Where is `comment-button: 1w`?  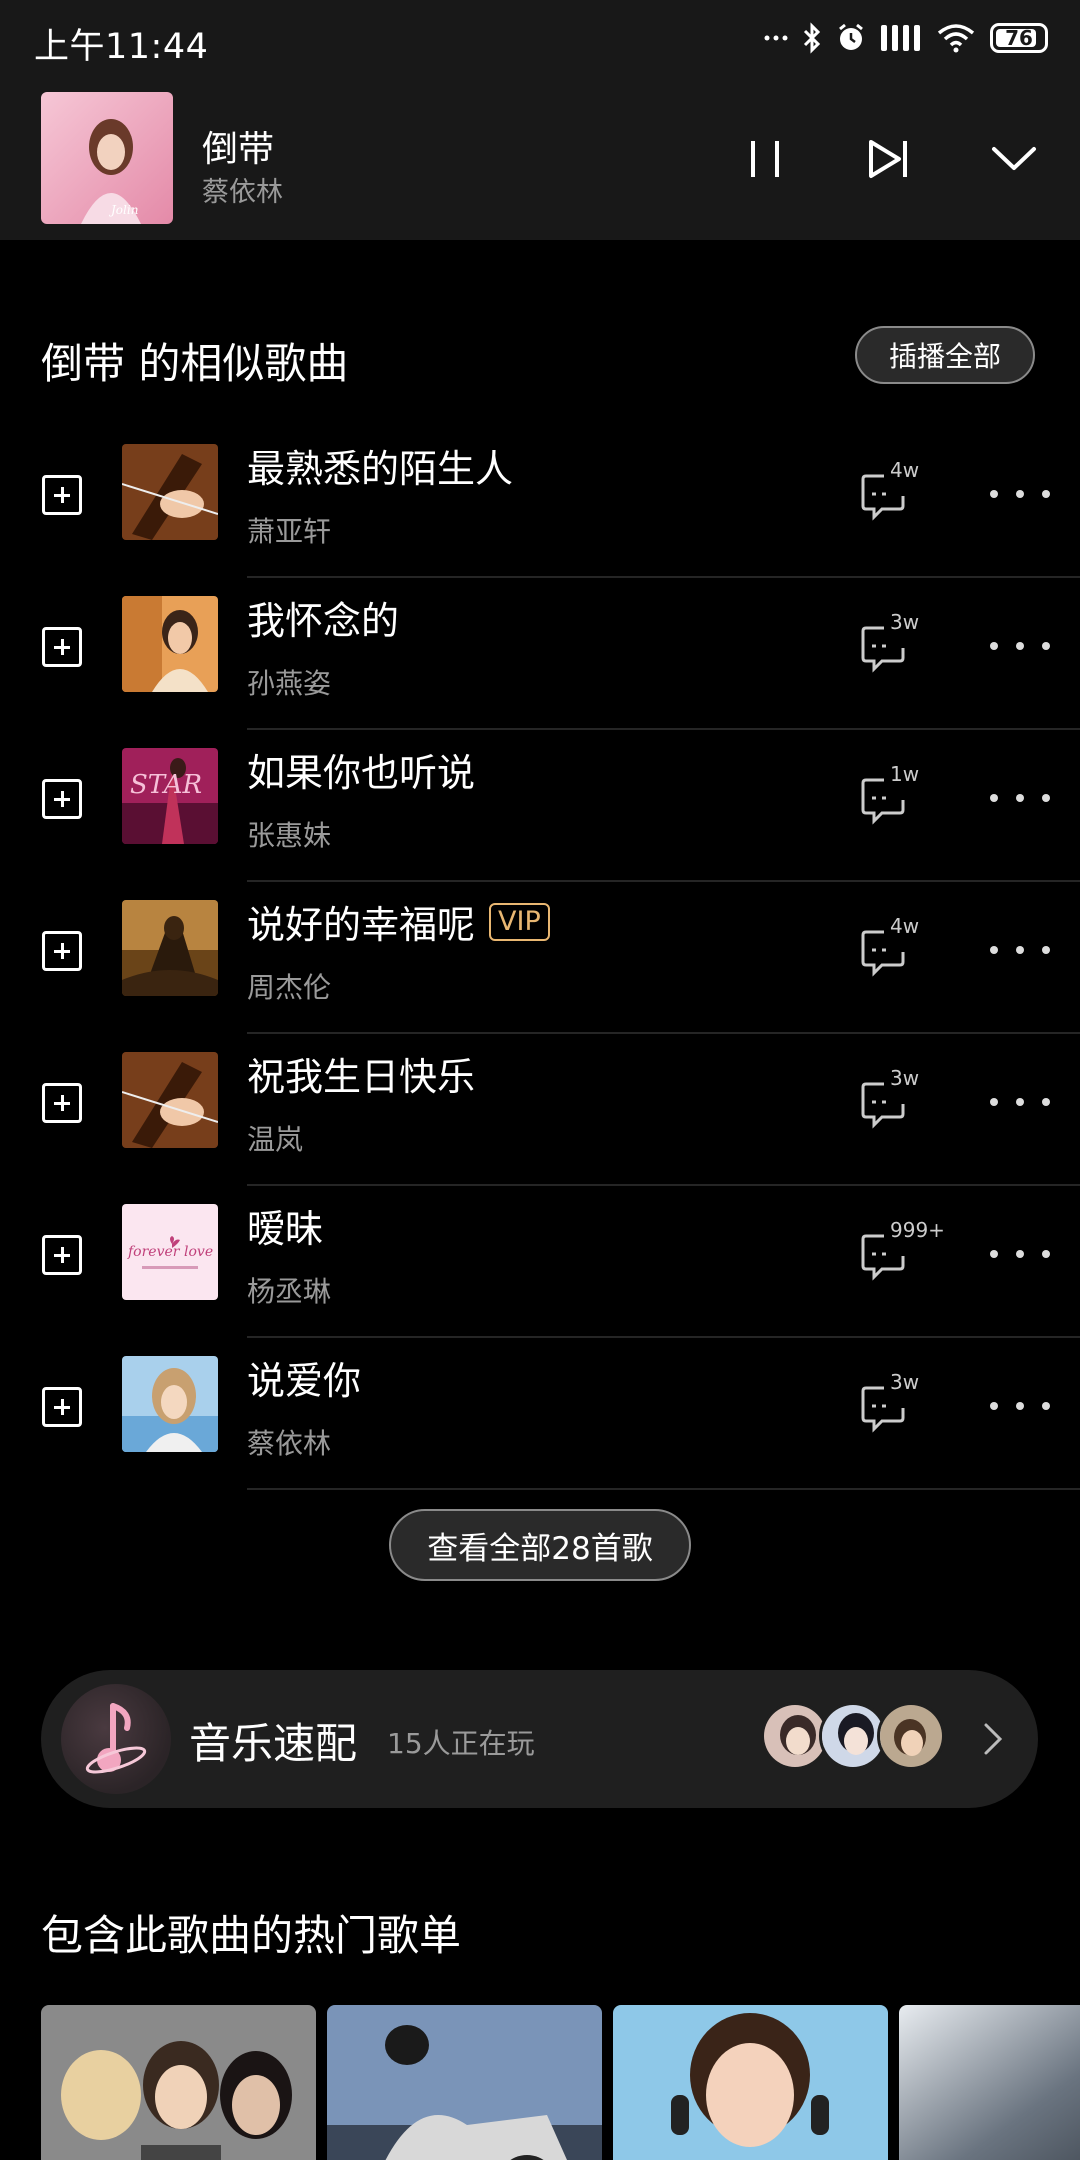
comment-button: 1w is located at coordinates (900, 796).